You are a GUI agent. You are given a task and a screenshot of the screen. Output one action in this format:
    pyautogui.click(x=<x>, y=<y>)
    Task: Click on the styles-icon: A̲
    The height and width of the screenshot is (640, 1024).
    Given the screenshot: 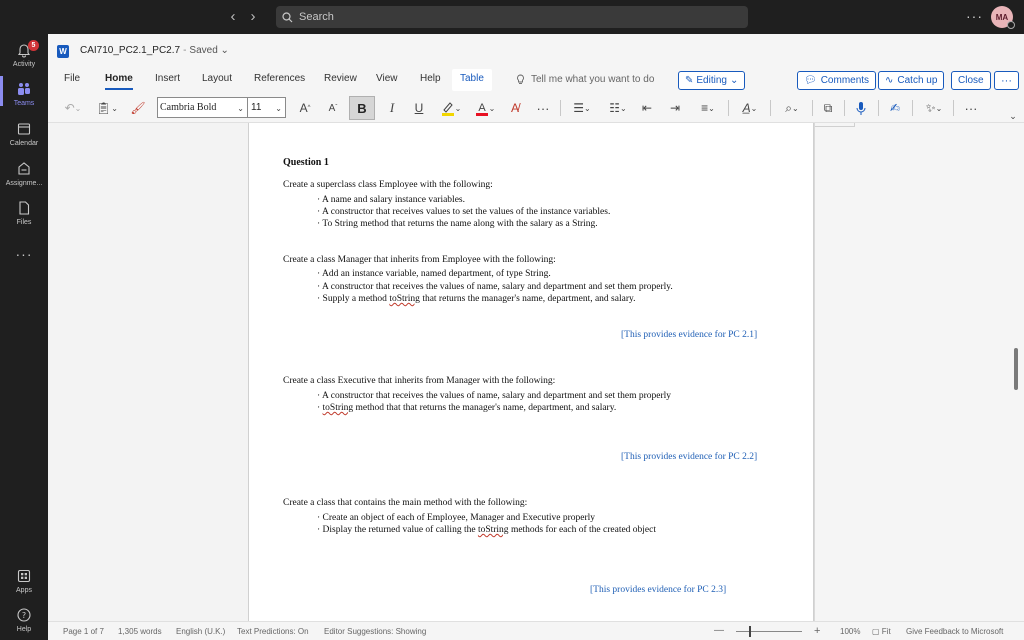 What is the action you would take?
    pyautogui.click(x=746, y=108)
    